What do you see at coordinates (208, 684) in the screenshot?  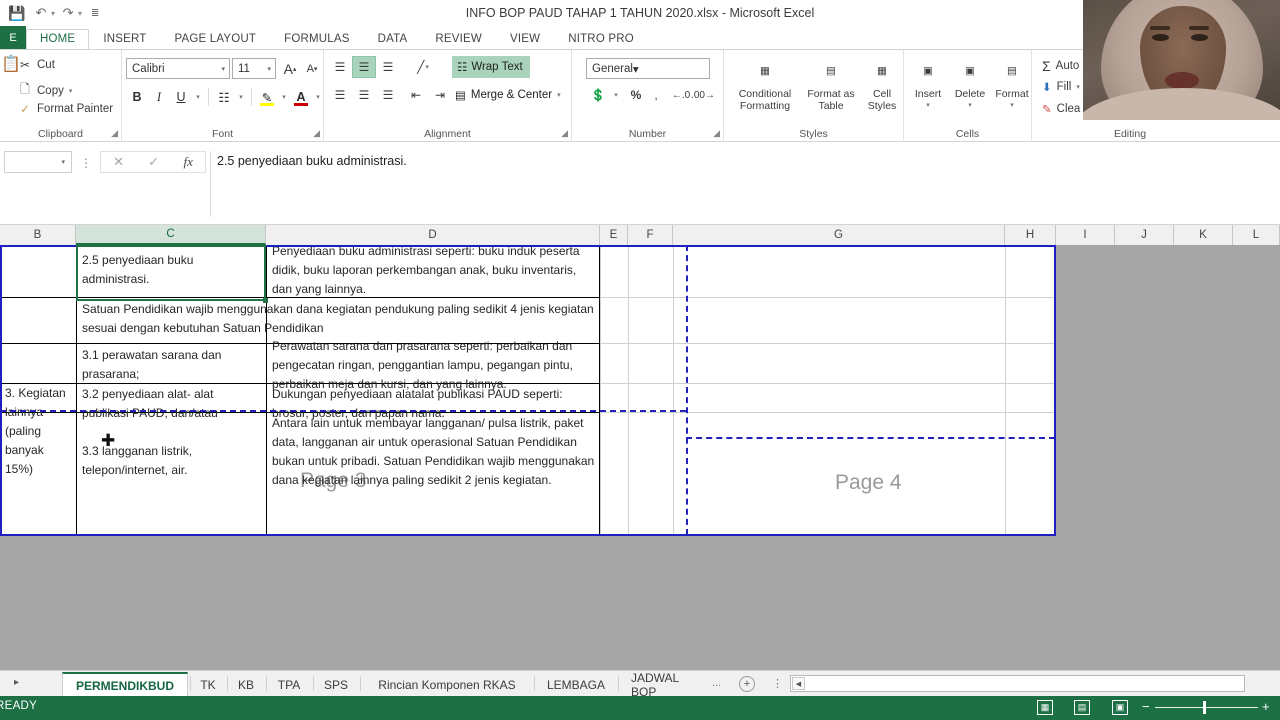 I see `sheet-tab-tk: TK` at bounding box center [208, 684].